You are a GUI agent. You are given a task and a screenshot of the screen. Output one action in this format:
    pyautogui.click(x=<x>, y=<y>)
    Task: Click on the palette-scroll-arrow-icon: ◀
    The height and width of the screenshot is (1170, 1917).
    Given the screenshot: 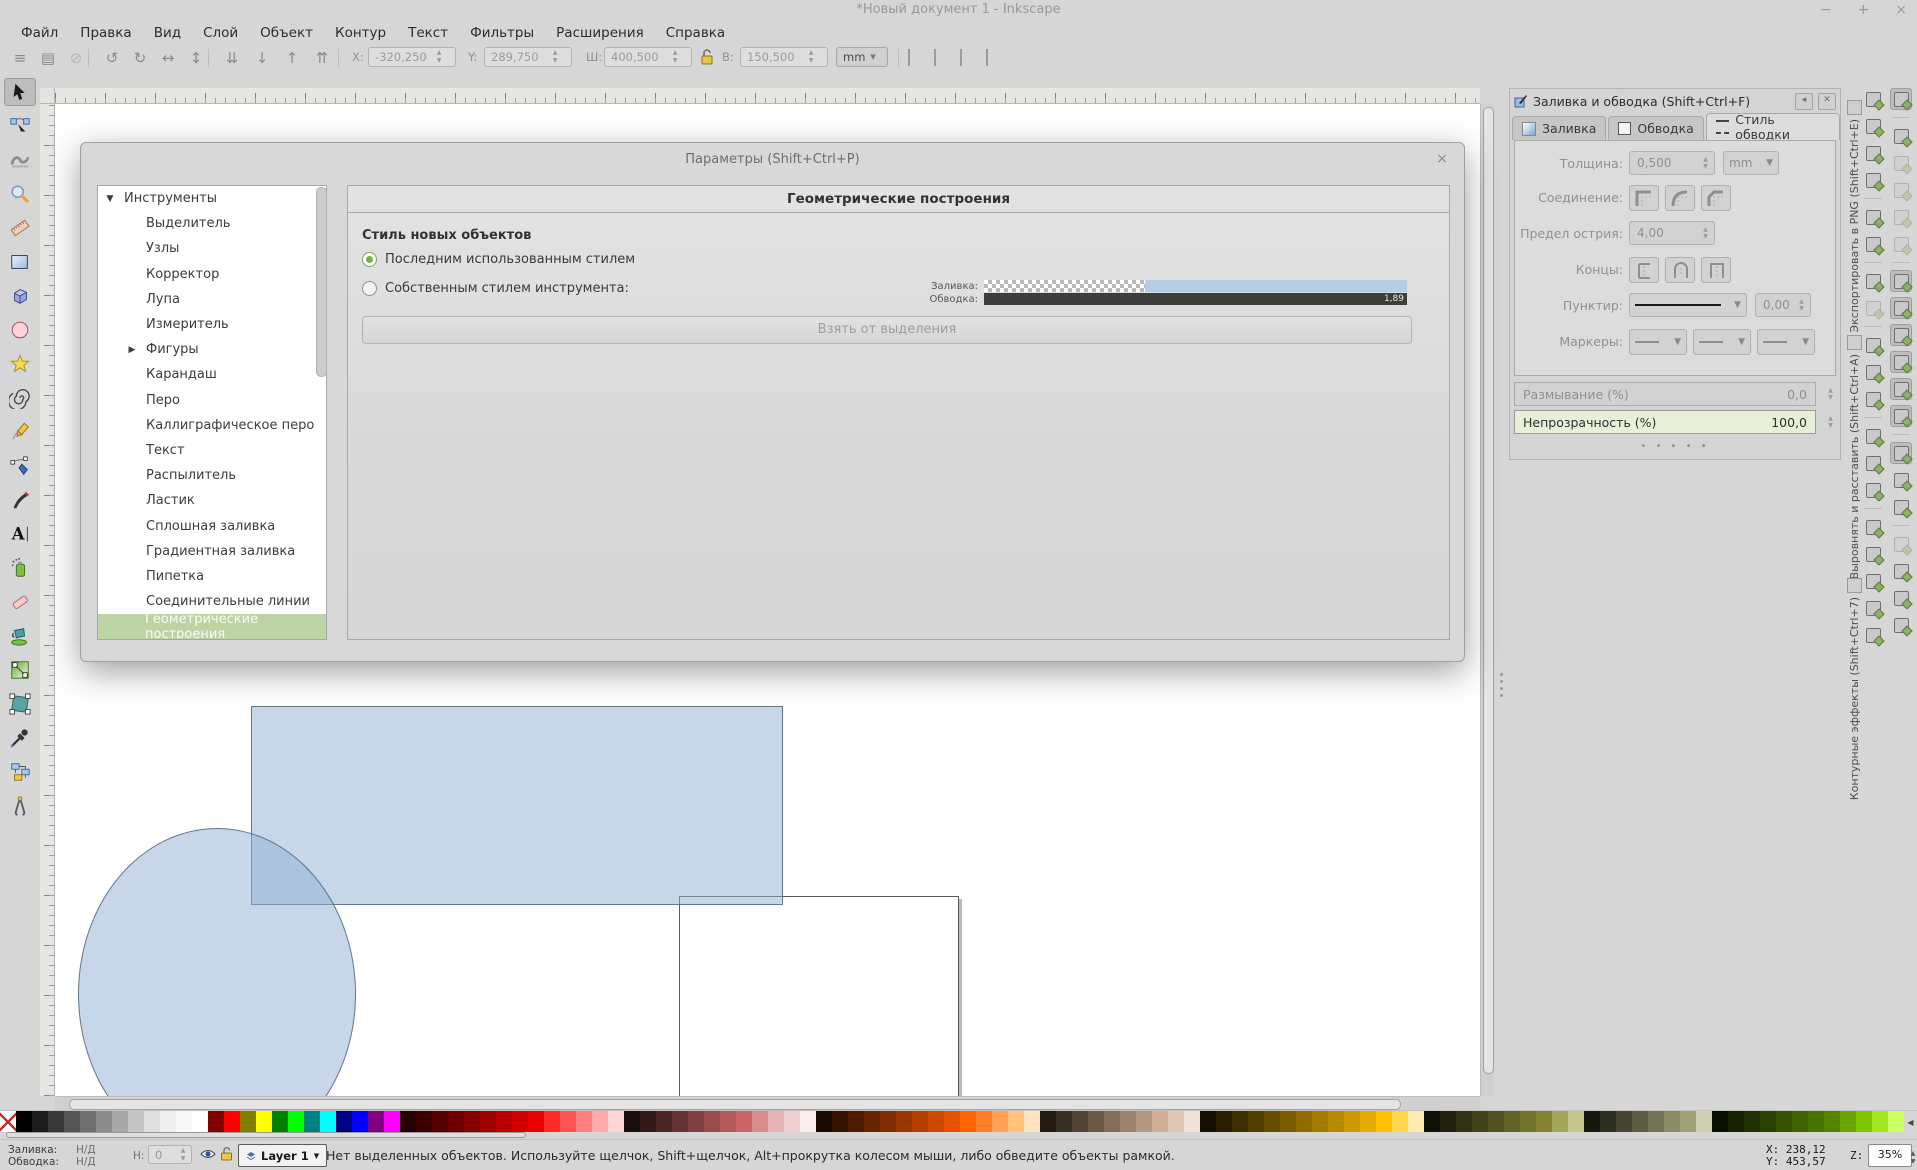 What is the action you would take?
    pyautogui.click(x=1910, y=1122)
    